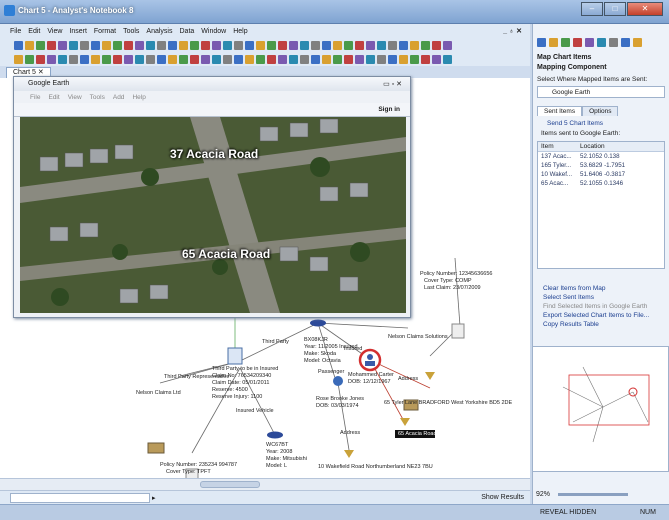  Describe the element at coordinates (559, 146) in the screenshot. I see `col-item: Item` at that location.